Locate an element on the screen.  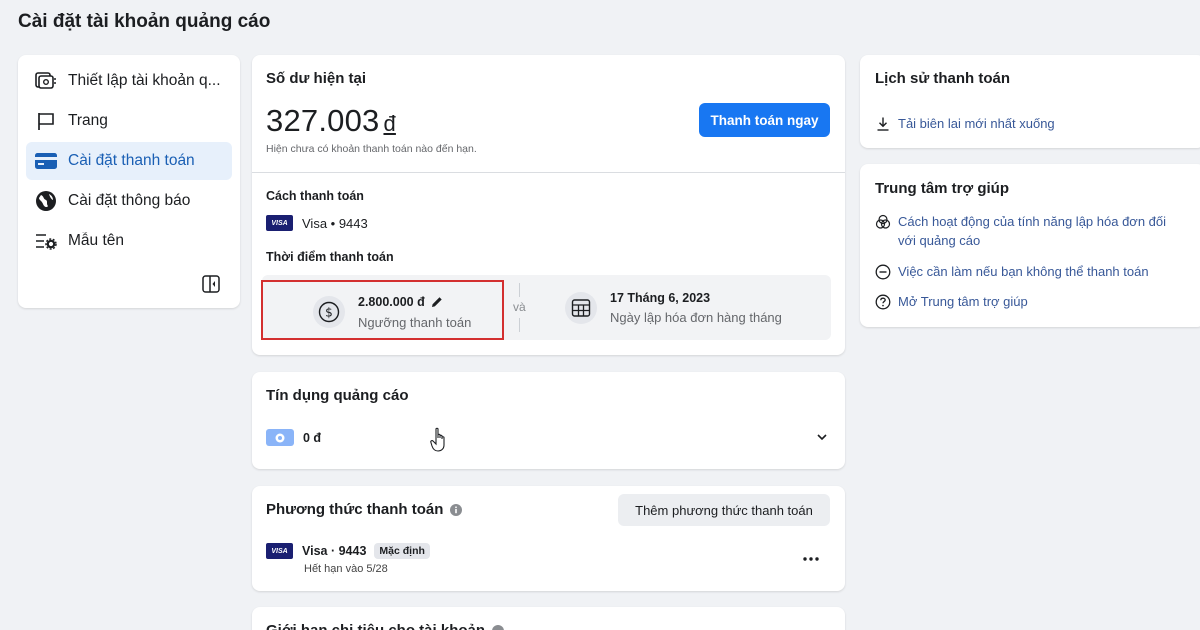
sidebar-item-label: Mẫu tên is located at coordinates (96, 240).